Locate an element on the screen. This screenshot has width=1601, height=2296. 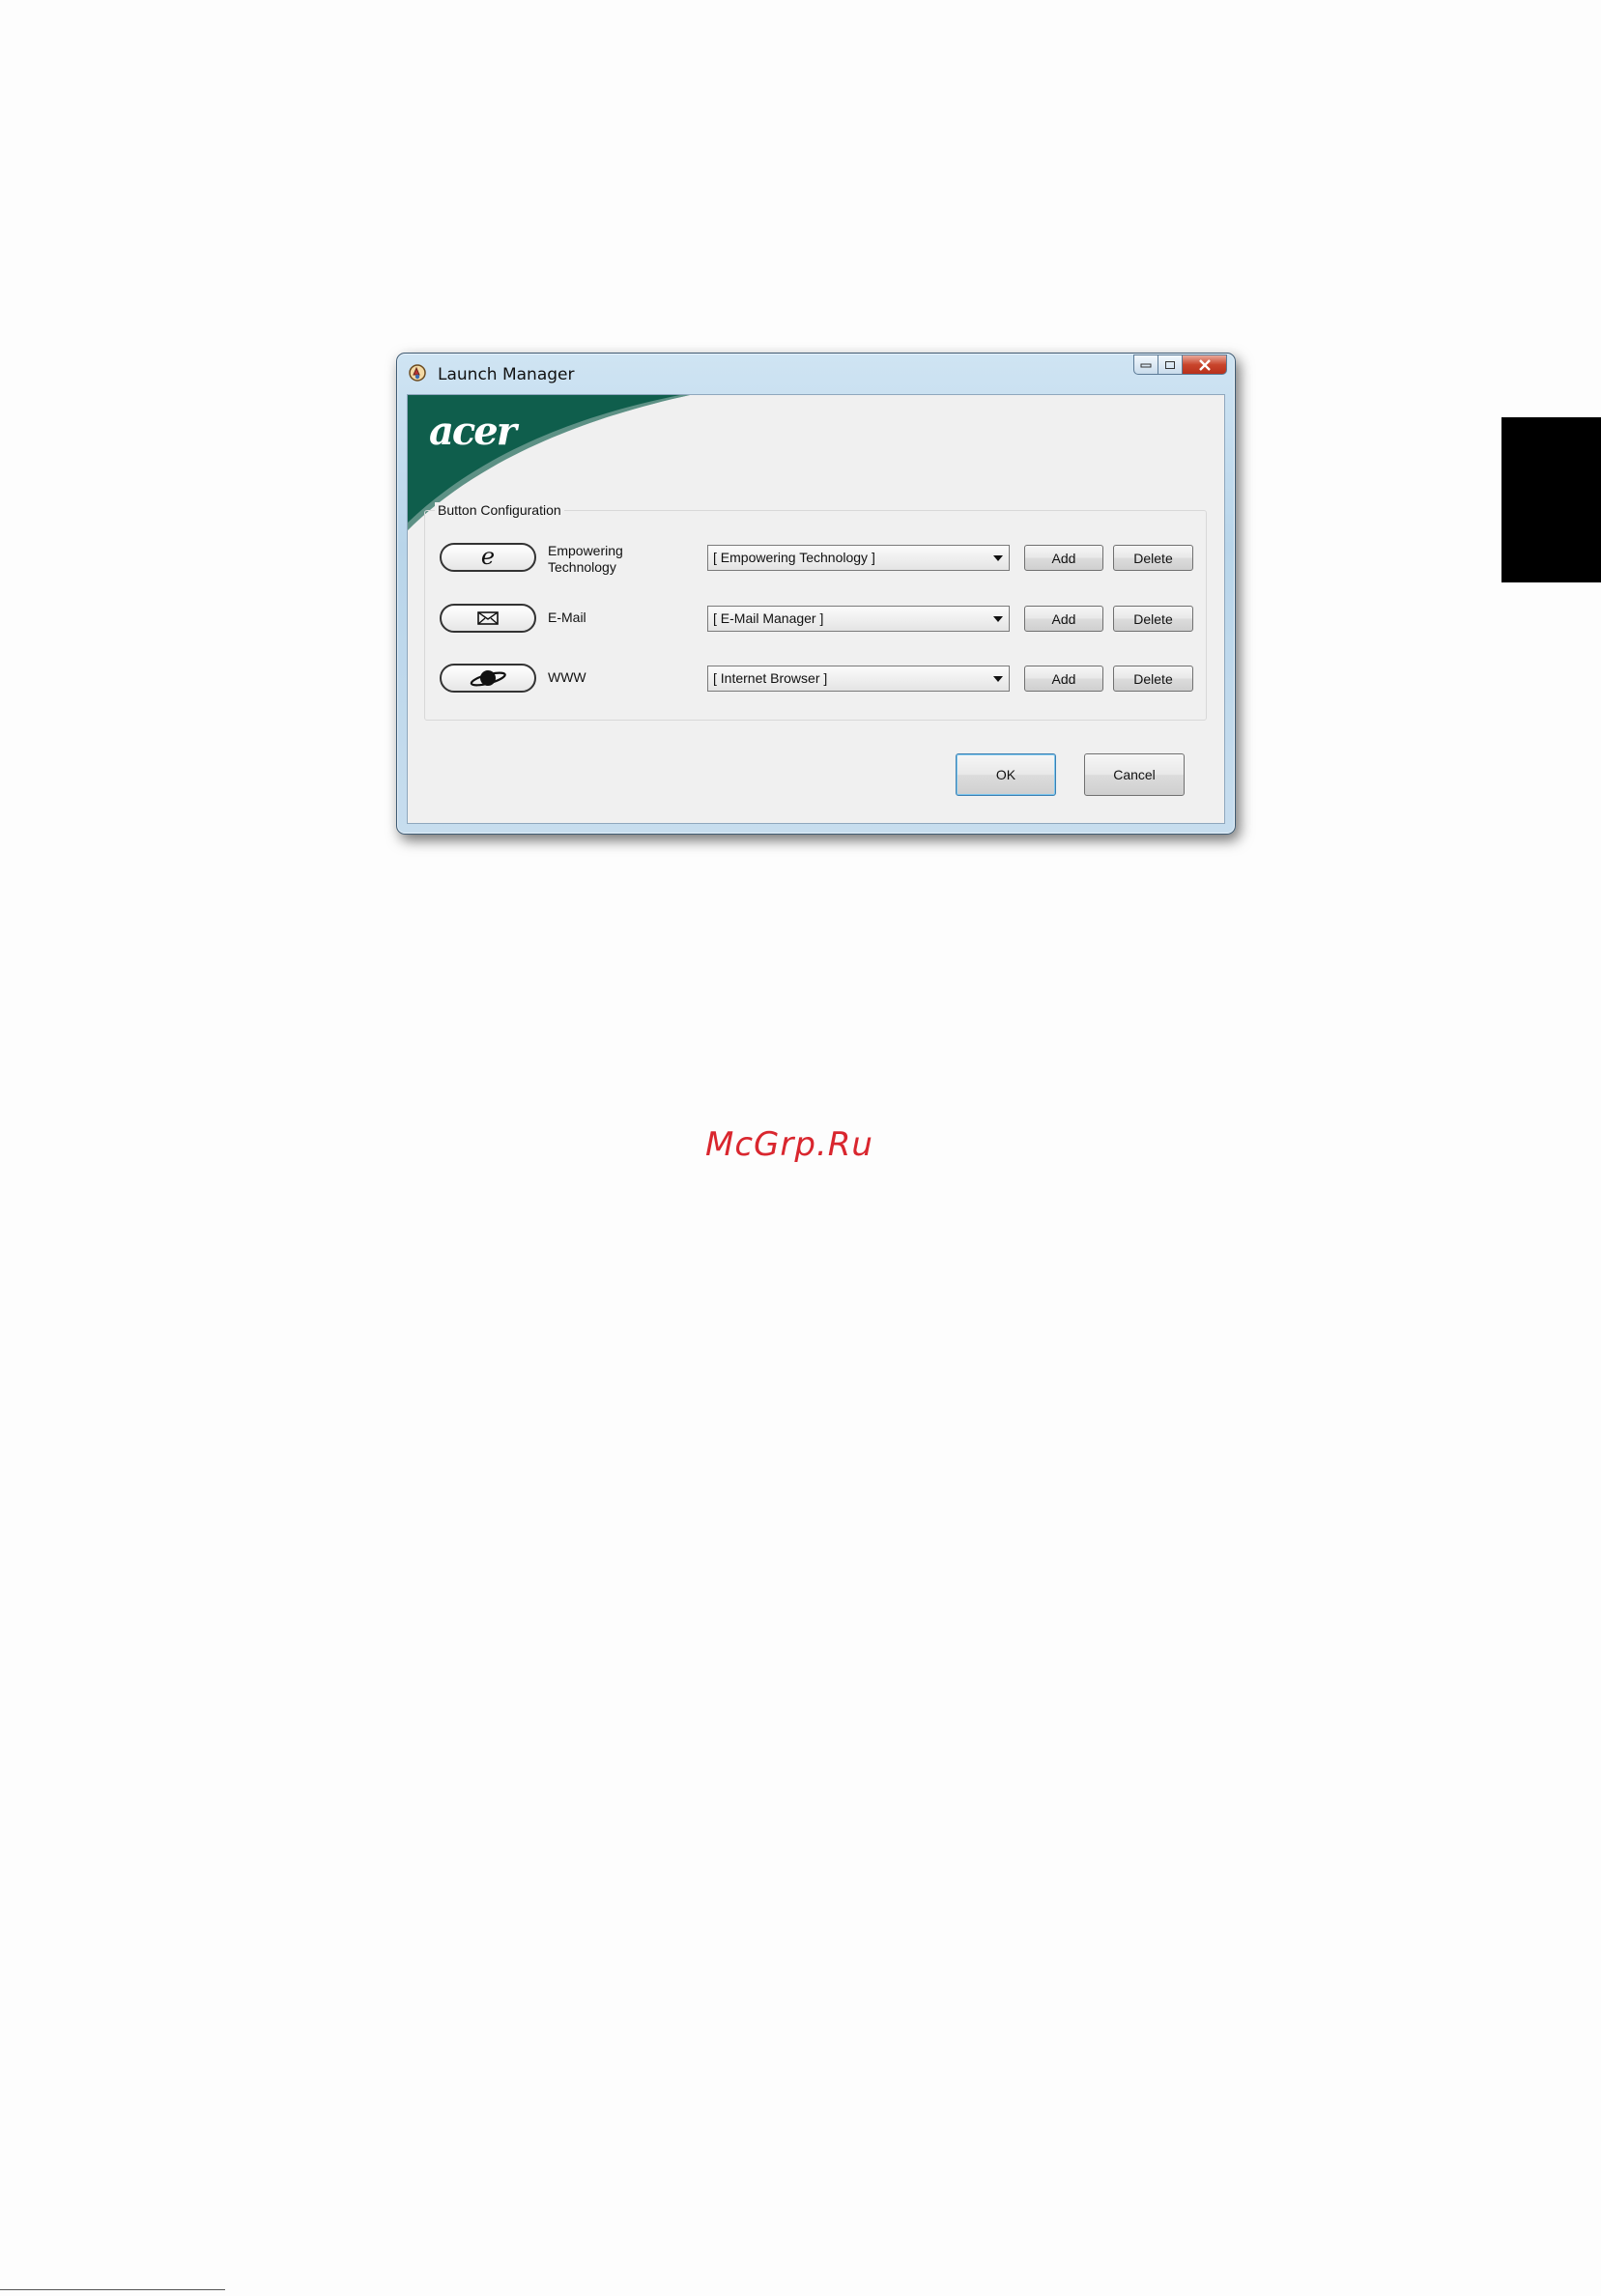
application-select: [ E-Mail Manager ] is located at coordinates (858, 619).